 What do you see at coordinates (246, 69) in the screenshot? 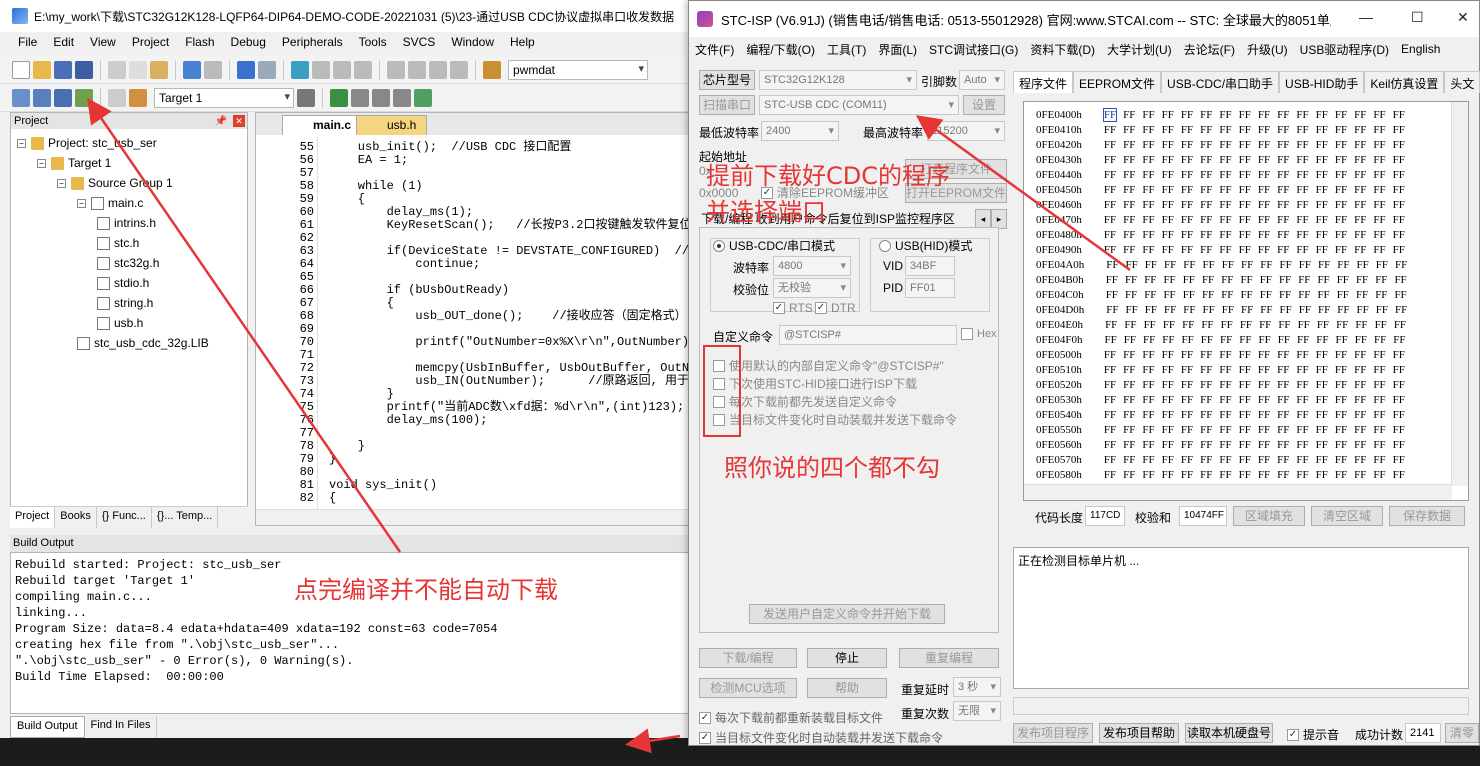
I see `back-icon` at bounding box center [246, 69].